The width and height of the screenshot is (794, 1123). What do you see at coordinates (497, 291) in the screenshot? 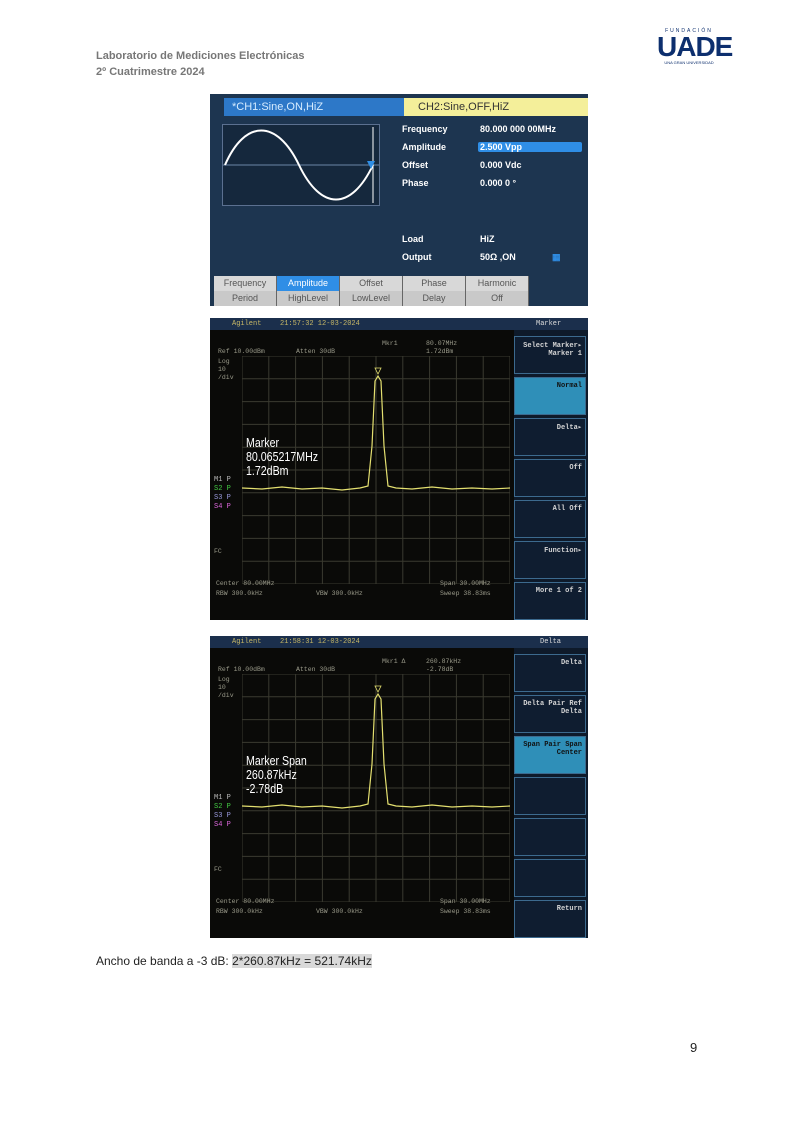
I see `softkey-harmonic: Harmonic Off` at bounding box center [497, 291].